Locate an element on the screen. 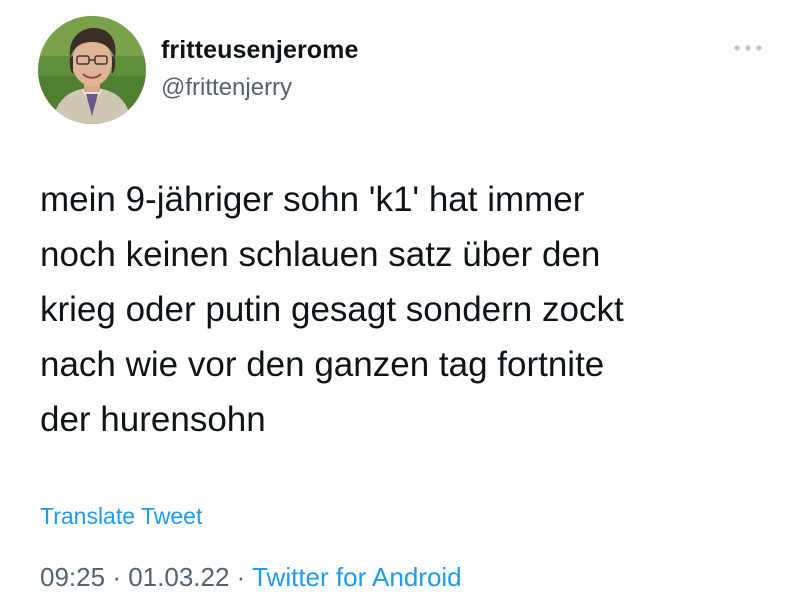  author-display-name: fritteusenjerome is located at coordinates (260, 50).